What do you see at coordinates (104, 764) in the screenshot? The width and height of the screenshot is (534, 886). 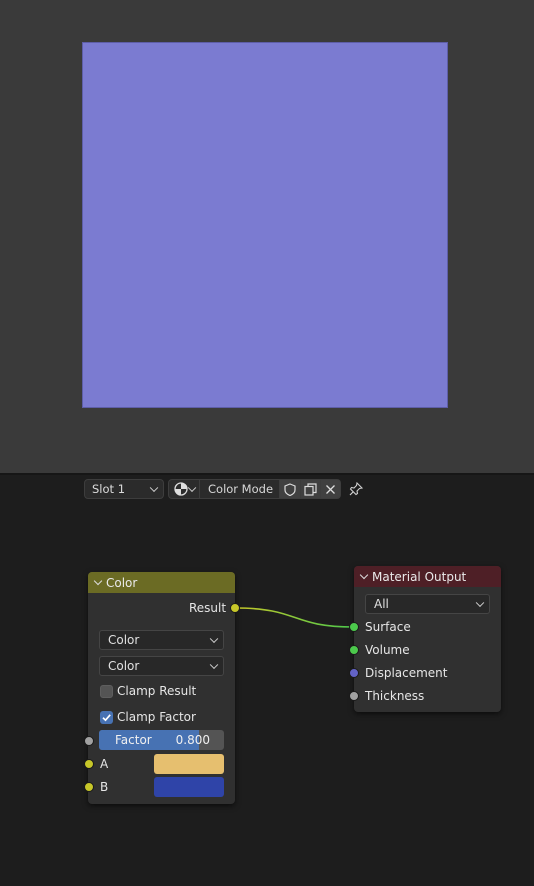 I see `input-a-label: A` at bounding box center [104, 764].